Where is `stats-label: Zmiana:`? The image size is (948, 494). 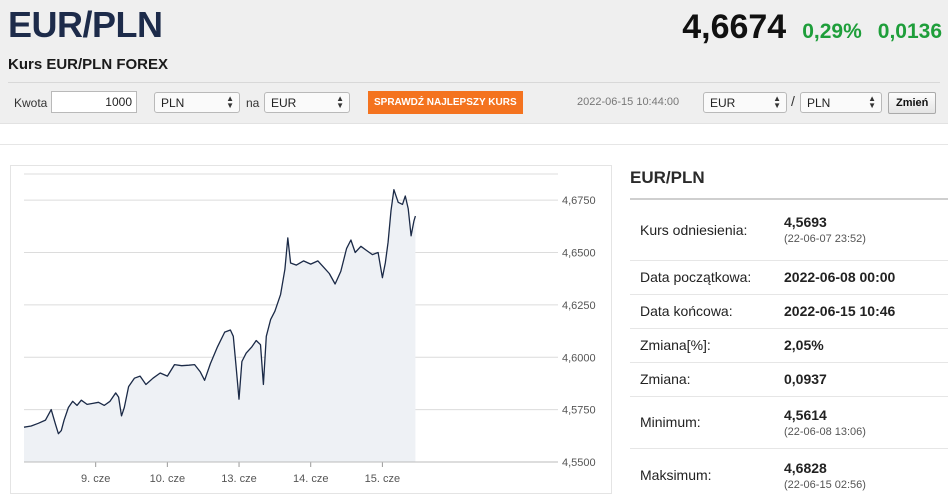
stats-label: Zmiana: is located at coordinates (707, 379).